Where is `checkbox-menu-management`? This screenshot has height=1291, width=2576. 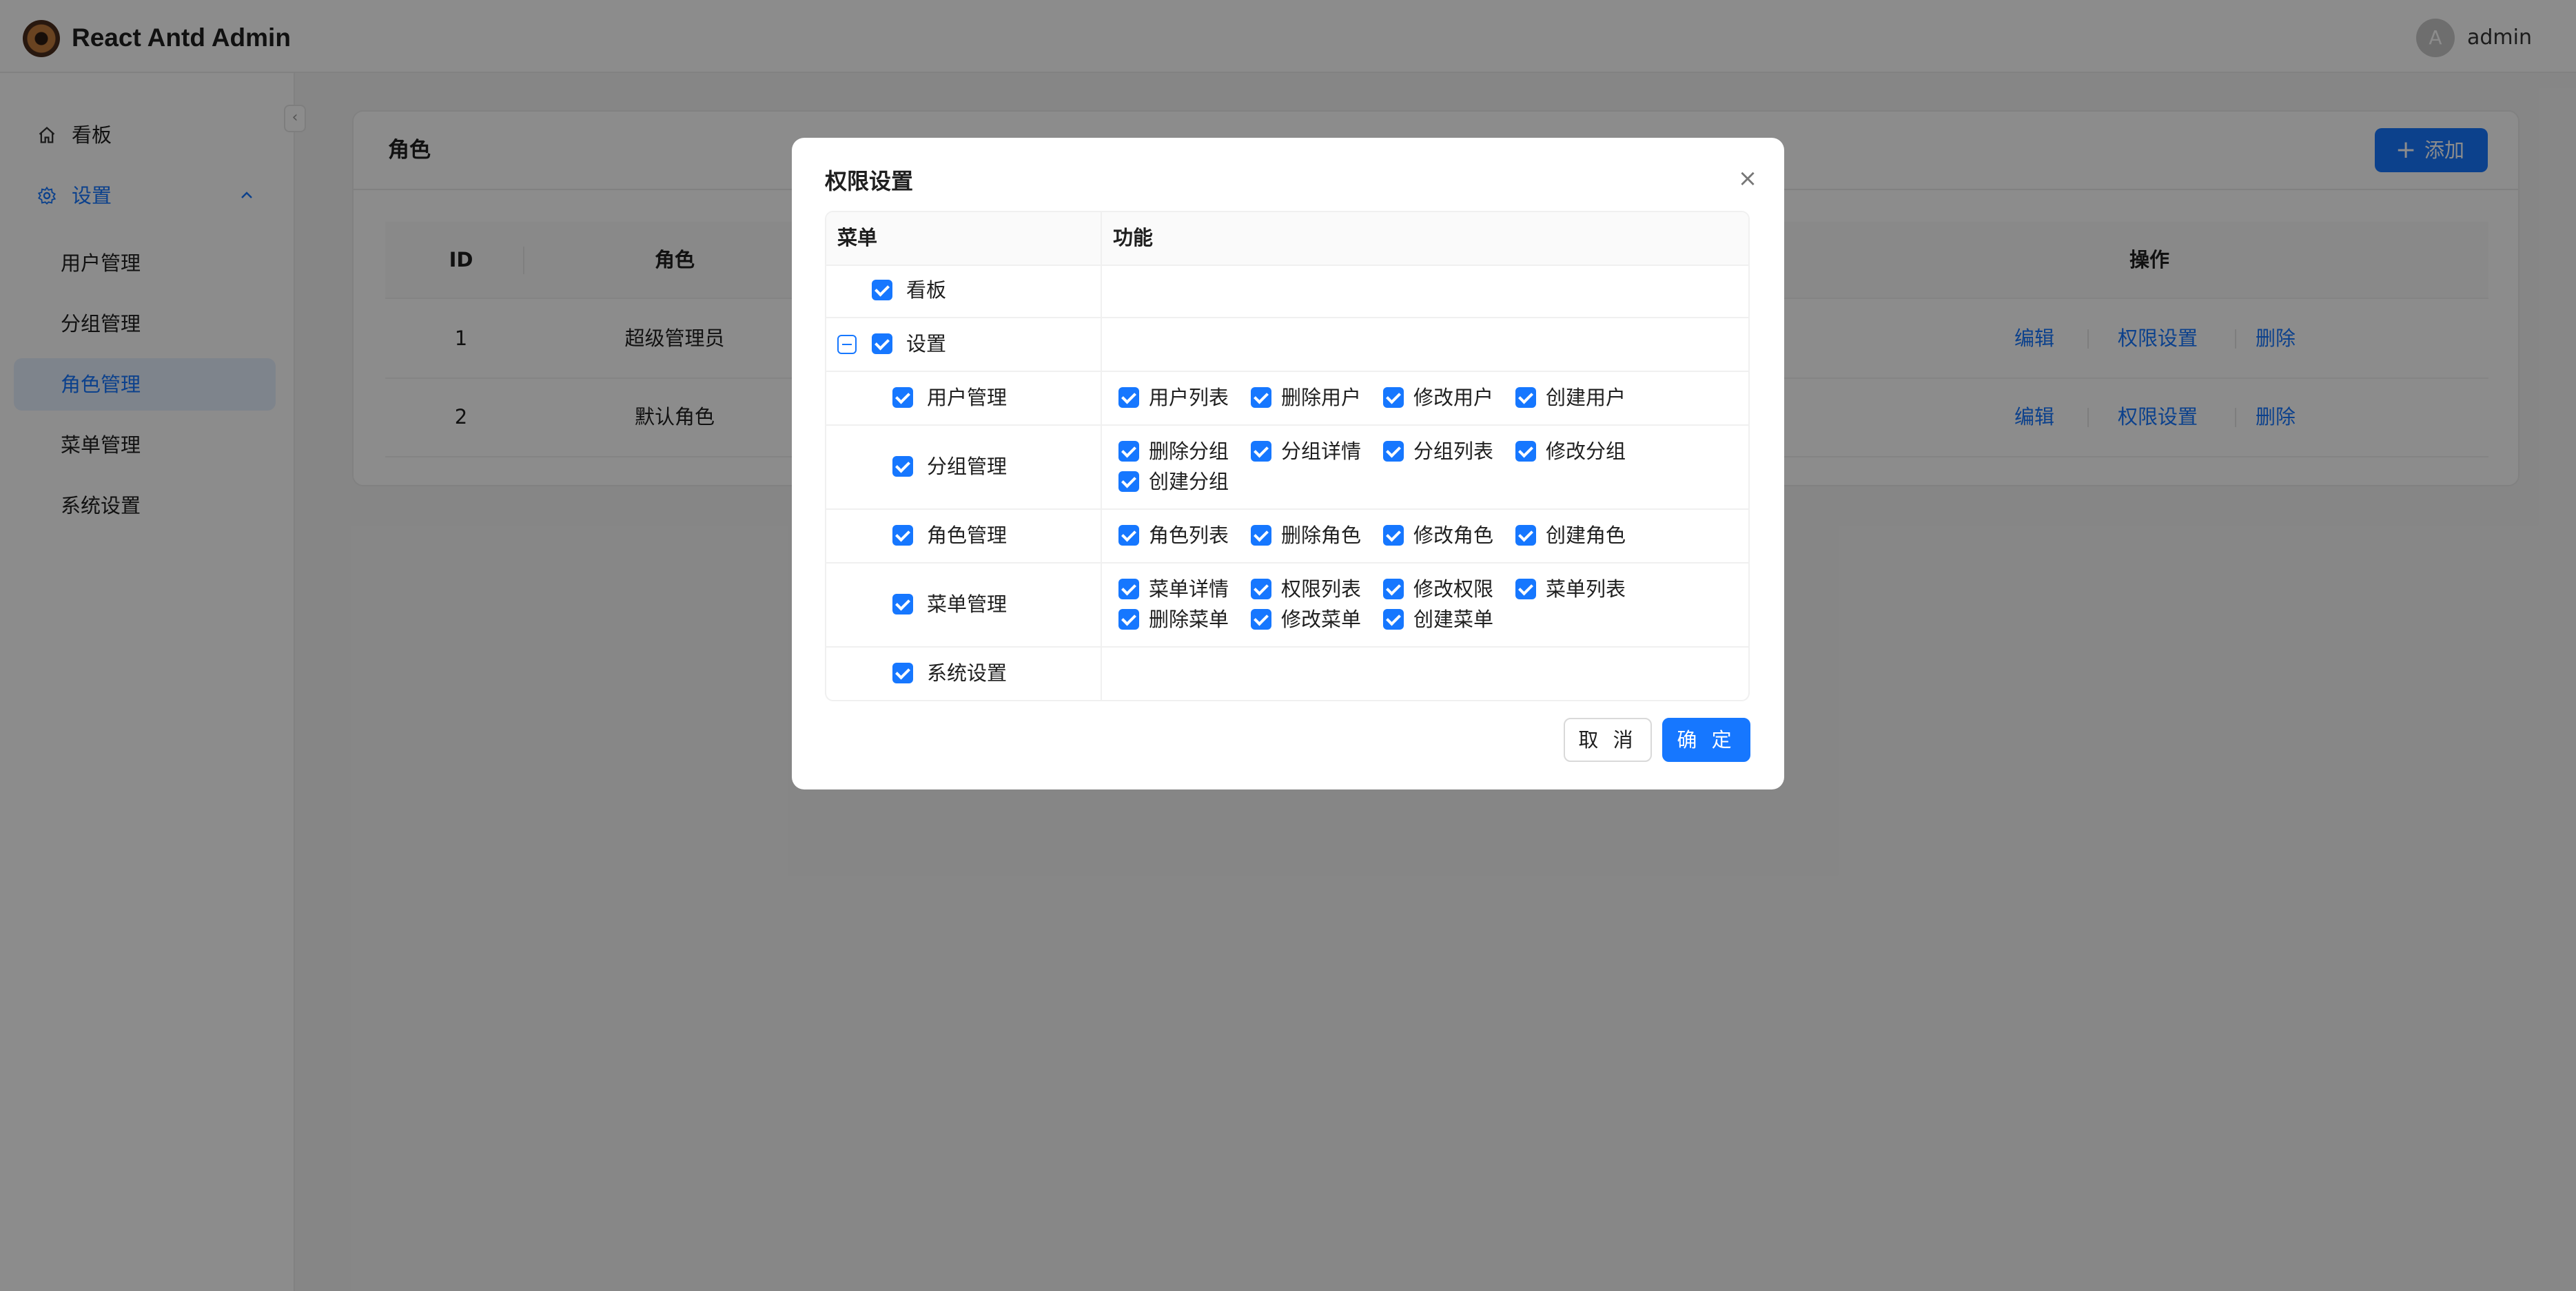
checkbox-menu-management is located at coordinates (902, 604).